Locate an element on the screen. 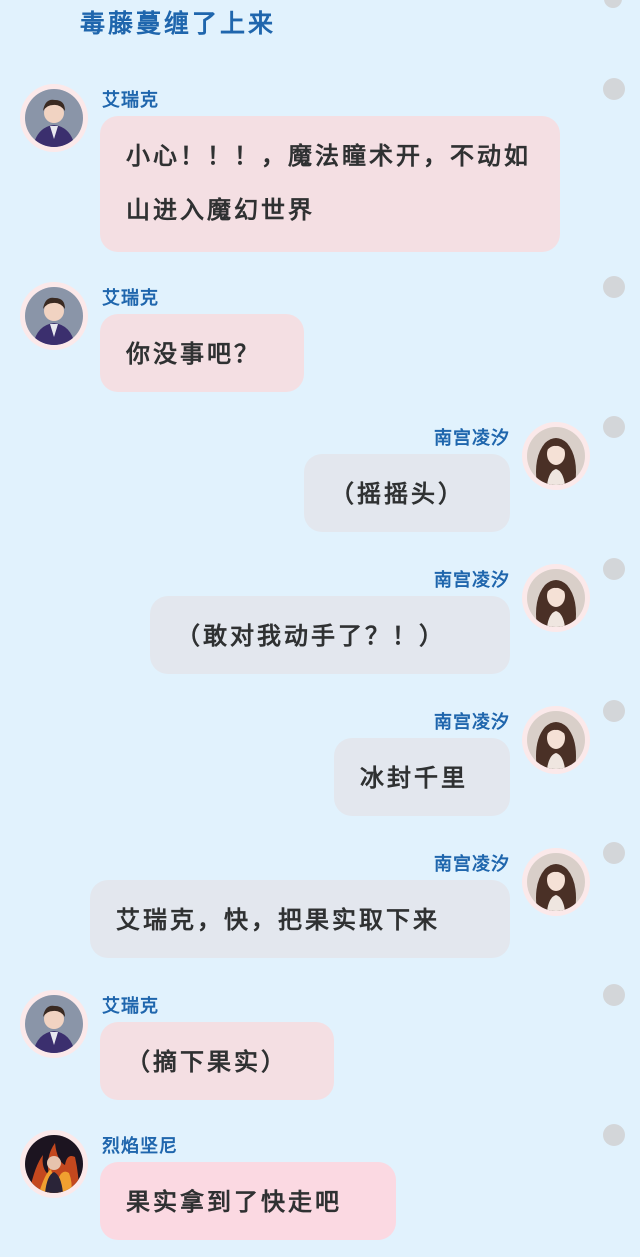  message-bubble: 小心！！！，魔法瞳术开，不动如山进入魔幻世界 is located at coordinates (330, 184).